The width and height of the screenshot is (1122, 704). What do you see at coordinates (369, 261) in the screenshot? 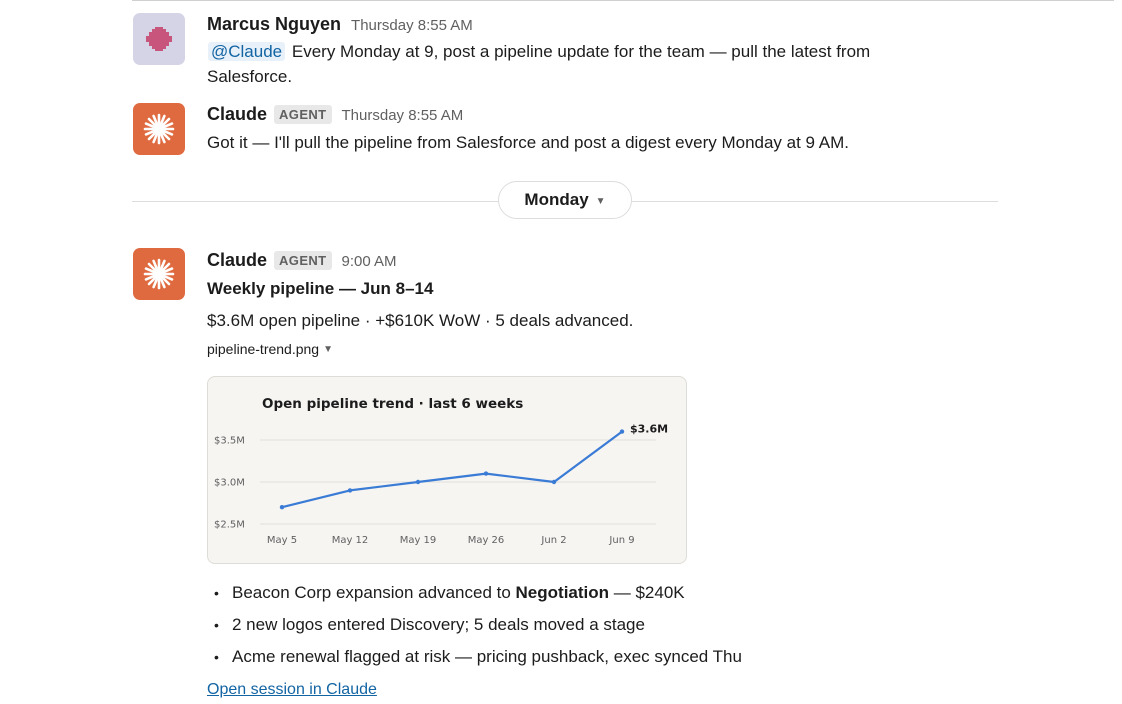
I see `message-timestamp: 9:00 AM` at bounding box center [369, 261].